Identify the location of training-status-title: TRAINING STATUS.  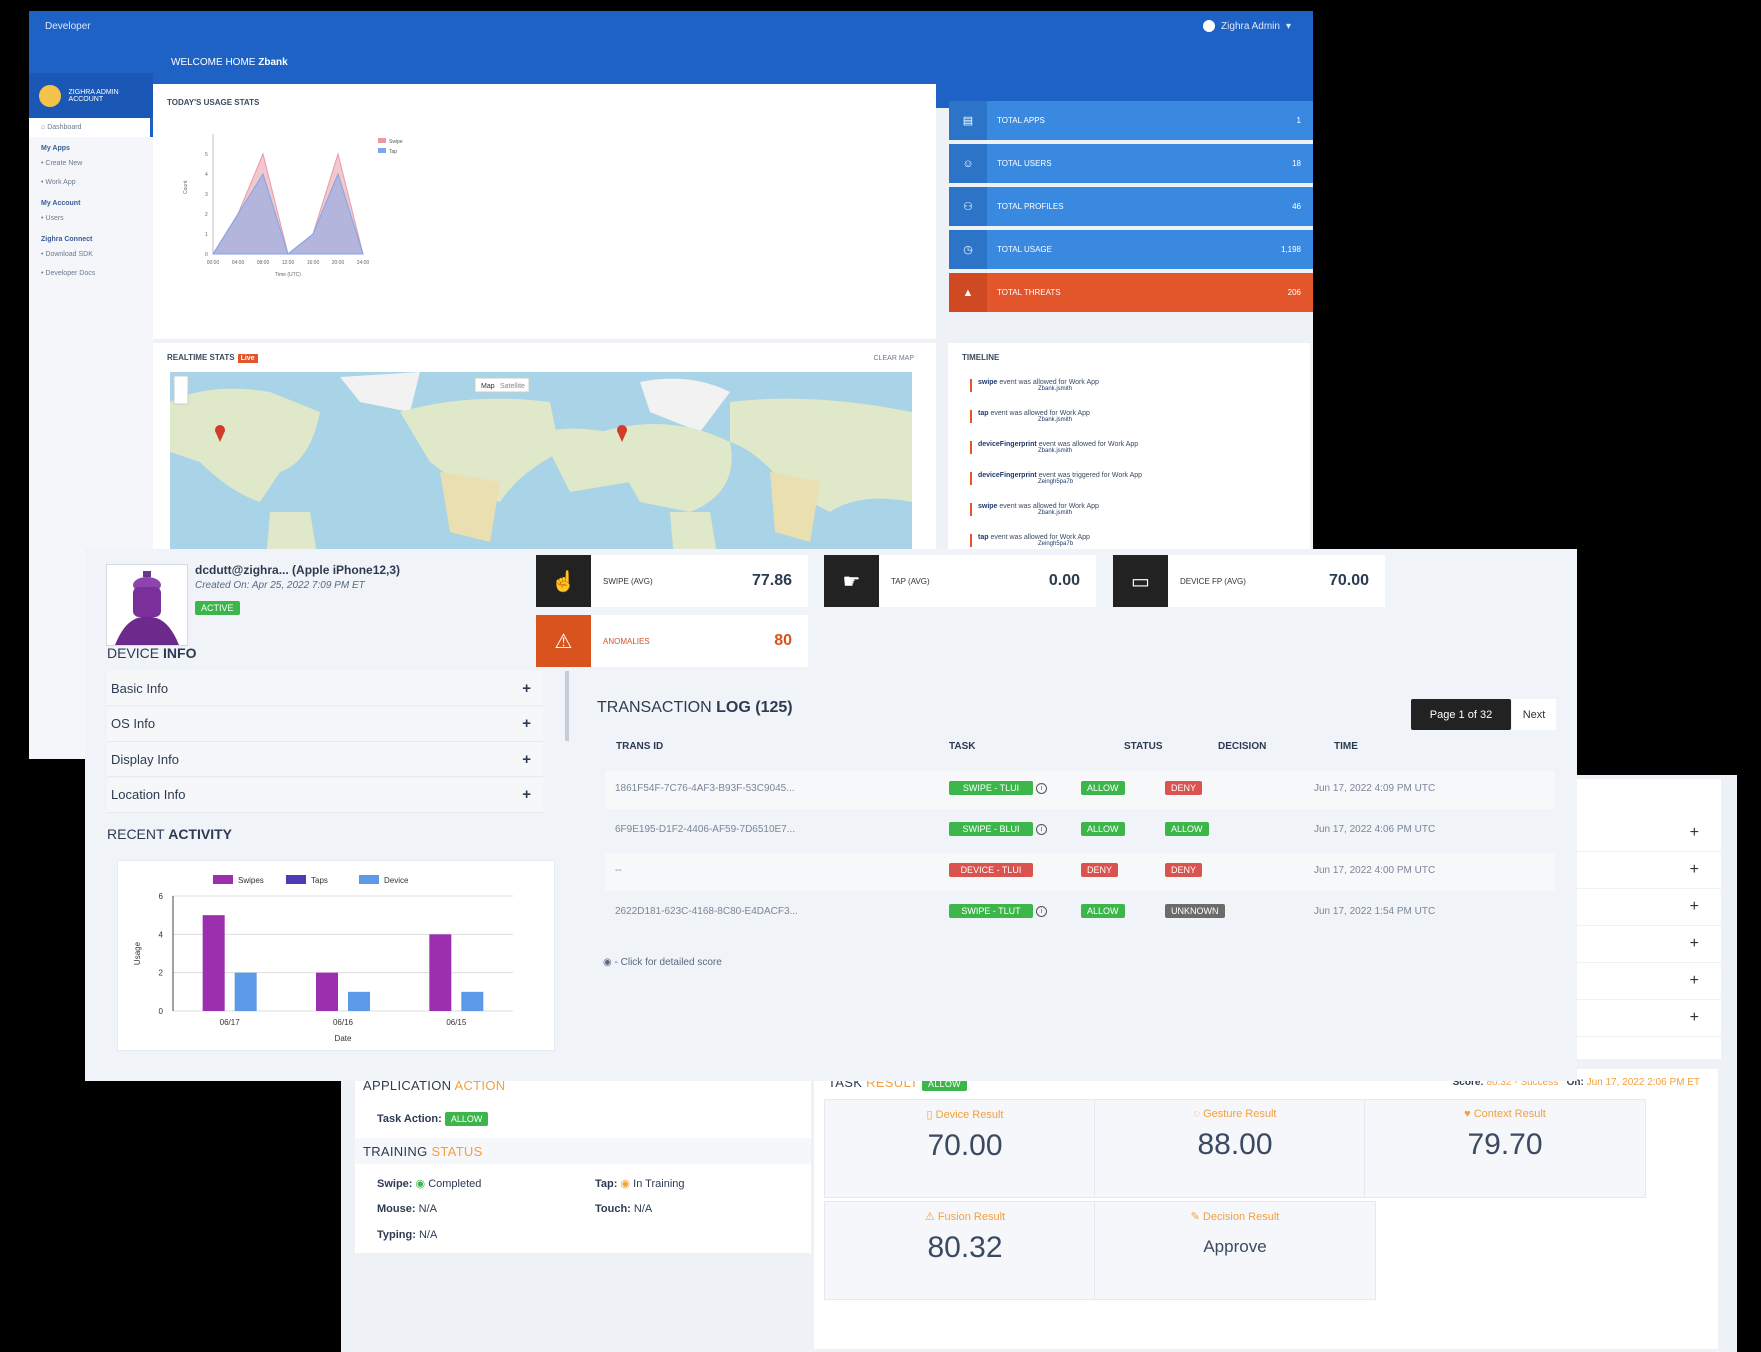
(423, 1151).